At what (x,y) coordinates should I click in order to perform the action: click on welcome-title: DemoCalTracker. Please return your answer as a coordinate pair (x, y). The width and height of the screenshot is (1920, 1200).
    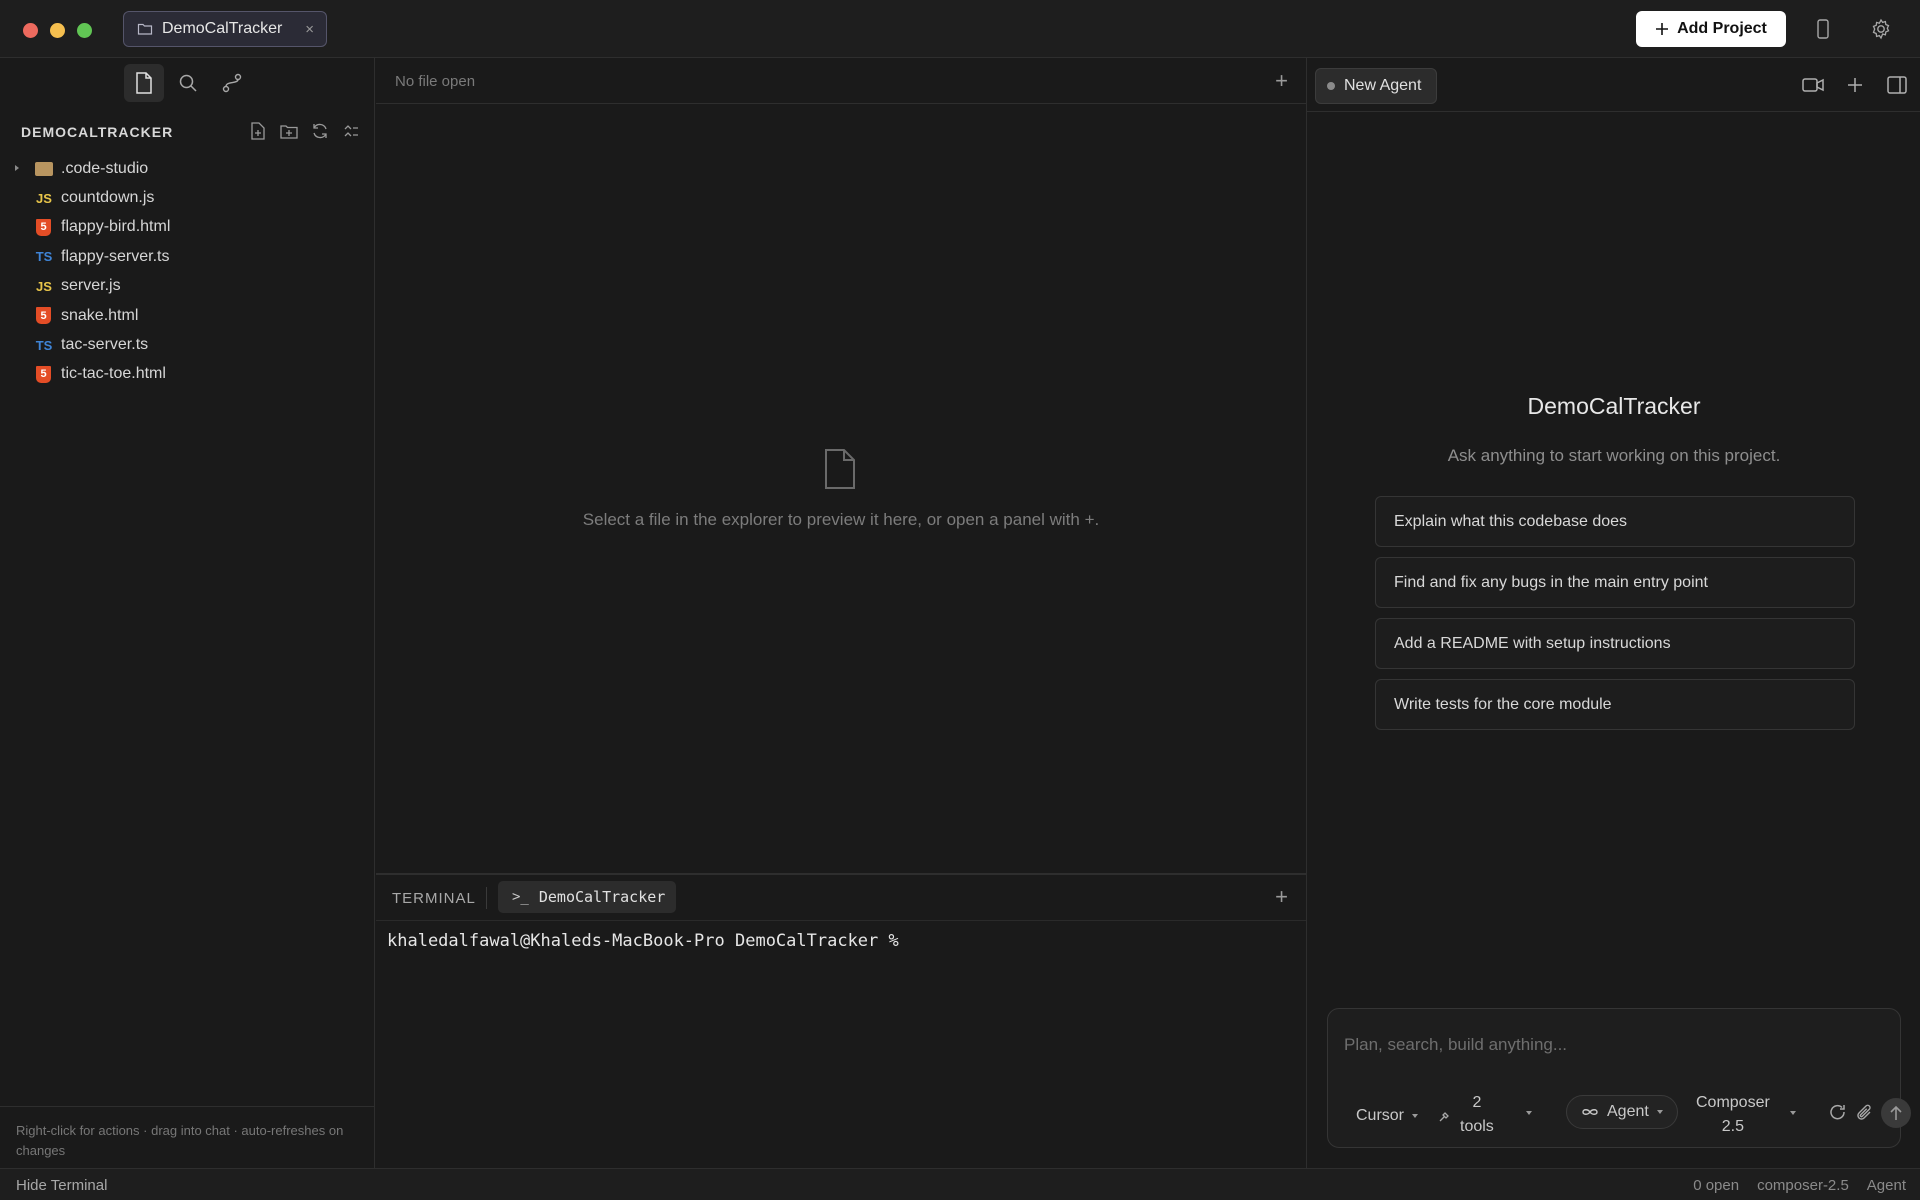
    Looking at the image, I should click on (1614, 406).